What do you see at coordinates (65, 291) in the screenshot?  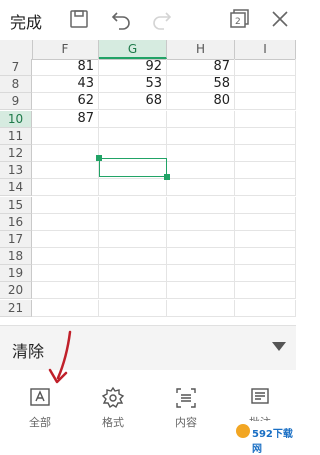 I see `cell-f20` at bounding box center [65, 291].